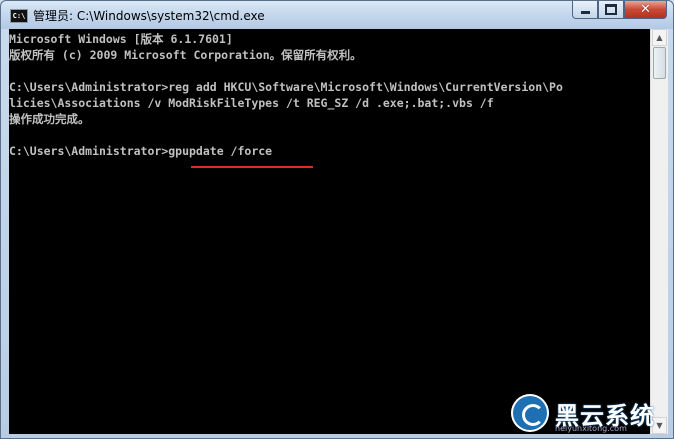  Describe the element at coordinates (337, 15) in the screenshot. I see `title-bar: C:\ 管理员: C:\Windows\system32\cmd.exe ✕` at that location.